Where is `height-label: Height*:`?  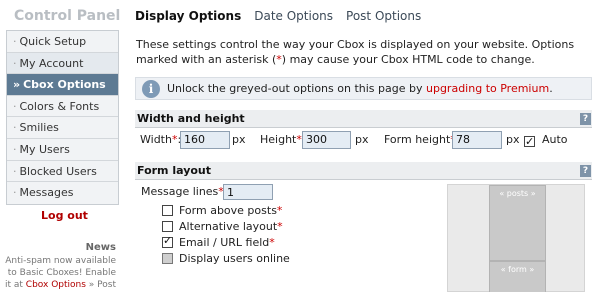 height-label: Height*: is located at coordinates (283, 140).